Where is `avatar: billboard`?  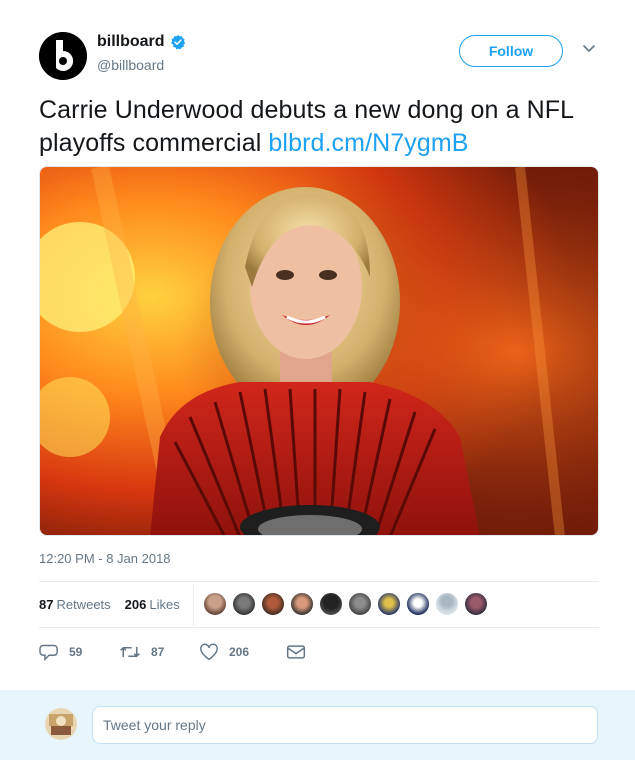
avatar: billboard is located at coordinates (63, 56).